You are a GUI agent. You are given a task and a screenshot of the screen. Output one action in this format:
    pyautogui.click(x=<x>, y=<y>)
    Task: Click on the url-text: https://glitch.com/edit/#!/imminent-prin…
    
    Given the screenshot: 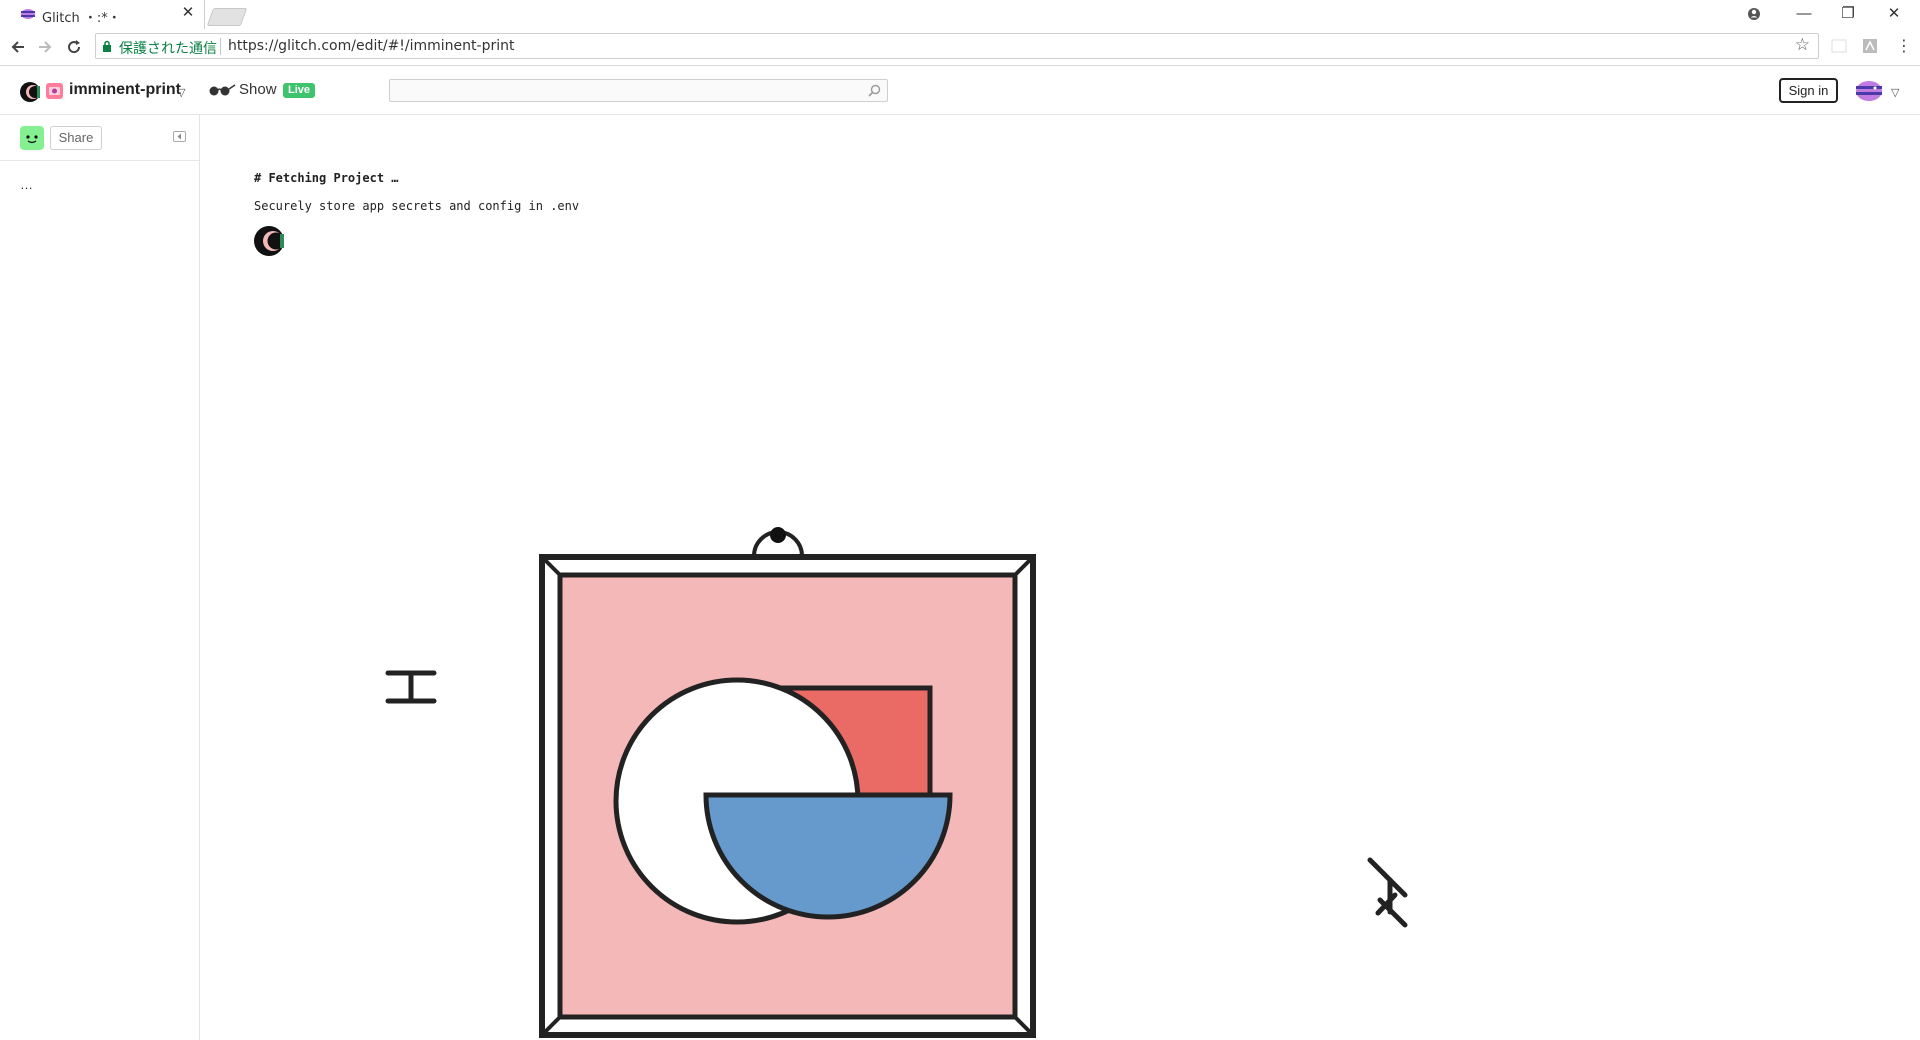 What is the action you would take?
    pyautogui.click(x=371, y=46)
    